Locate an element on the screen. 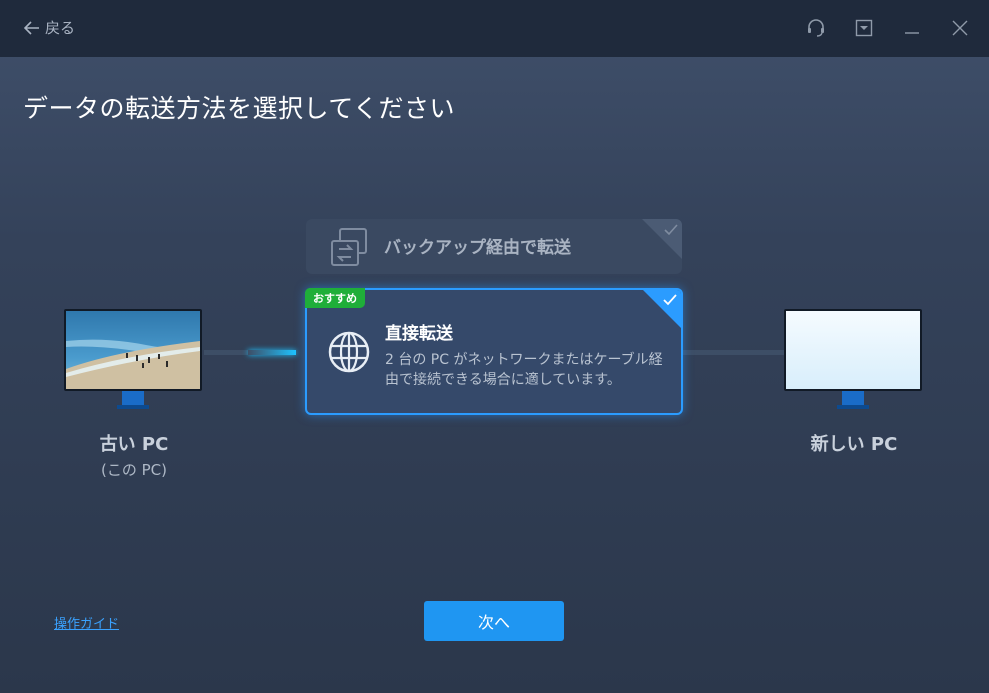  old-pc-monitor is located at coordinates (133, 350).